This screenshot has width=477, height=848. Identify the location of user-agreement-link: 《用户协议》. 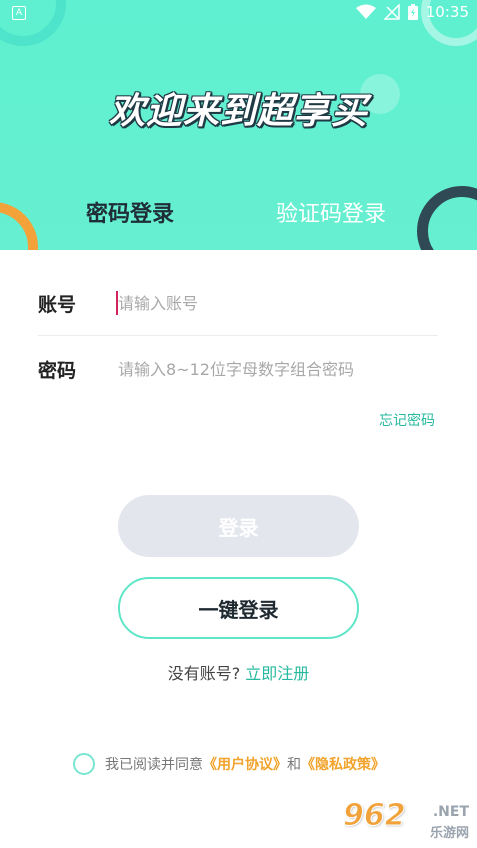
(245, 764).